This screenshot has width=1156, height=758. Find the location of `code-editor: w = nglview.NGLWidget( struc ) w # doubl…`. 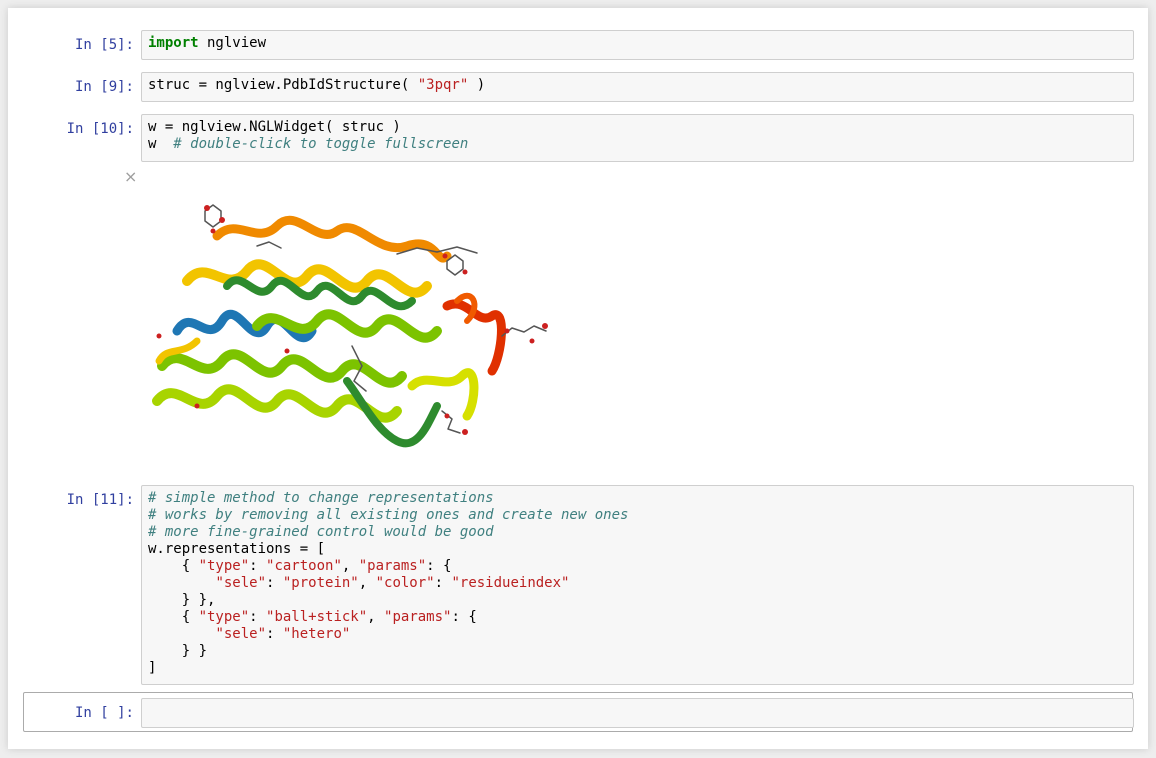

code-editor: w = nglview.NGLWidget( struc ) w # doubl… is located at coordinates (637, 138).